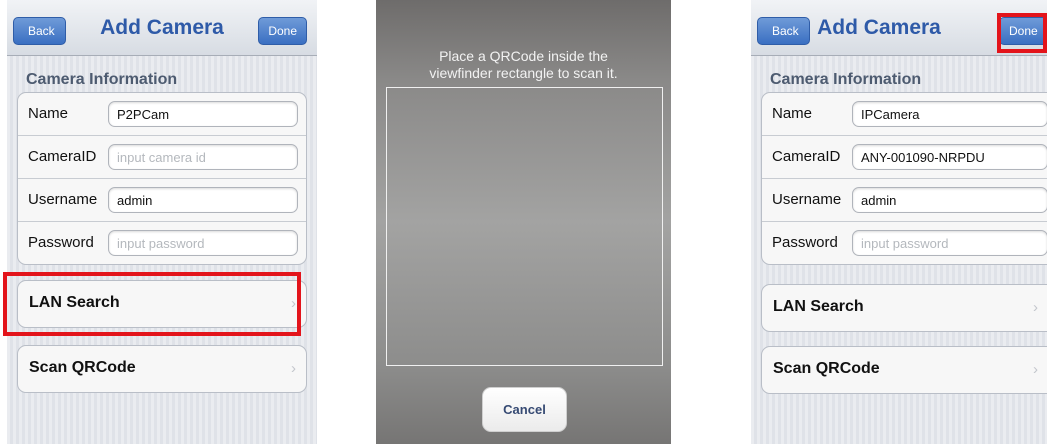 This screenshot has width=1047, height=444. I want to click on lan-search-label: LAN Search, so click(818, 306).